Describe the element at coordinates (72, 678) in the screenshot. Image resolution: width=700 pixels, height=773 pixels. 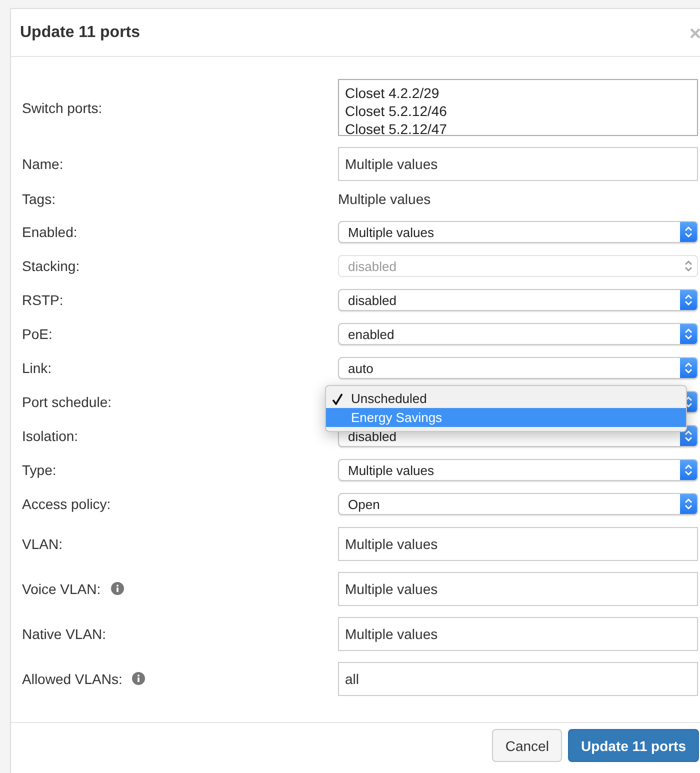
I see `field-label: Allowed VLANs:` at that location.